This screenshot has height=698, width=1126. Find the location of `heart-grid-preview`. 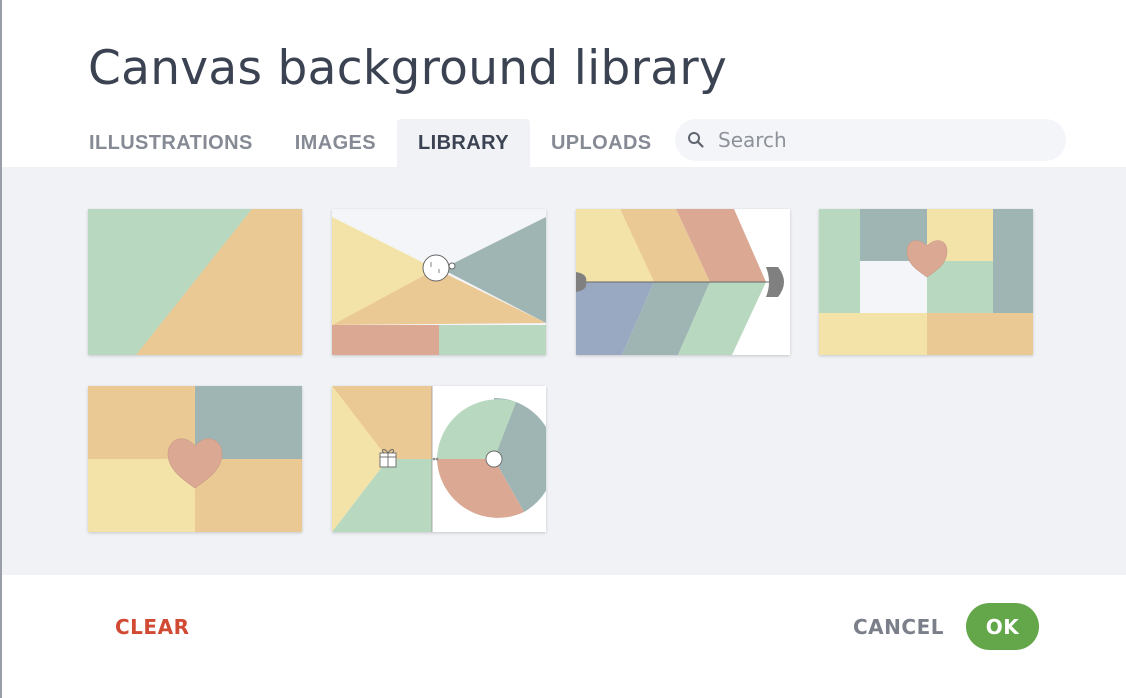

heart-grid-preview is located at coordinates (926, 282).